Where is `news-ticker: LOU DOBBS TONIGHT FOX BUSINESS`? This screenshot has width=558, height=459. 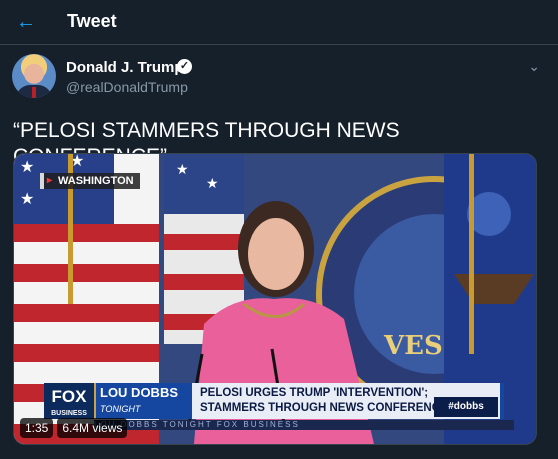 news-ticker: LOU DOBBS TONIGHT FOX BUSINESS is located at coordinates (304, 425).